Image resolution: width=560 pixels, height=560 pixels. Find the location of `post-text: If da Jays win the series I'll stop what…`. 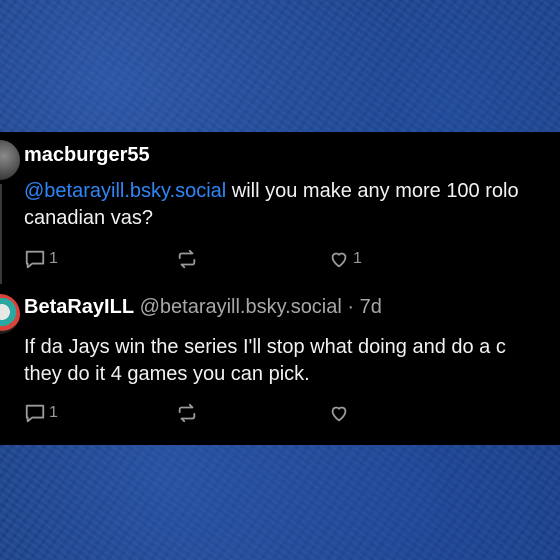

post-text: If da Jays win the series I'll stop what… is located at coordinates (292, 361).